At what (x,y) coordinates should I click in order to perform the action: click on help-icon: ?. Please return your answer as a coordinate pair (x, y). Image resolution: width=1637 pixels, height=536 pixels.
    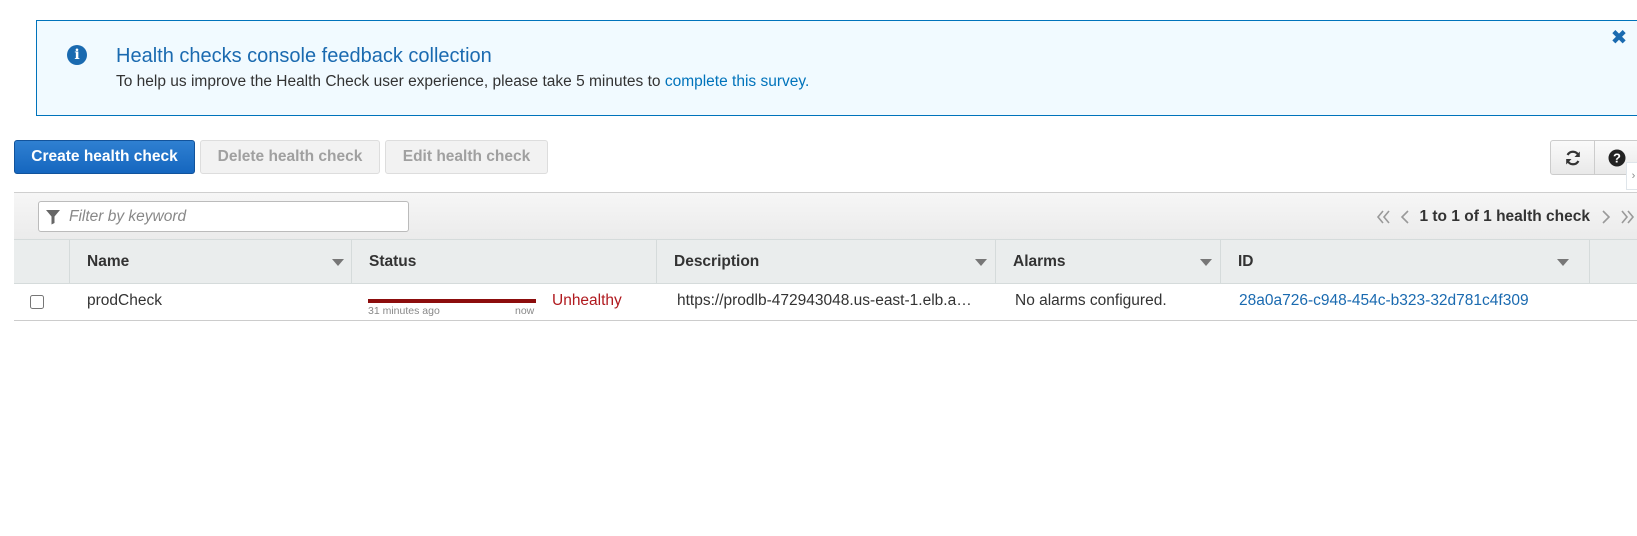
    Looking at the image, I should click on (1617, 157).